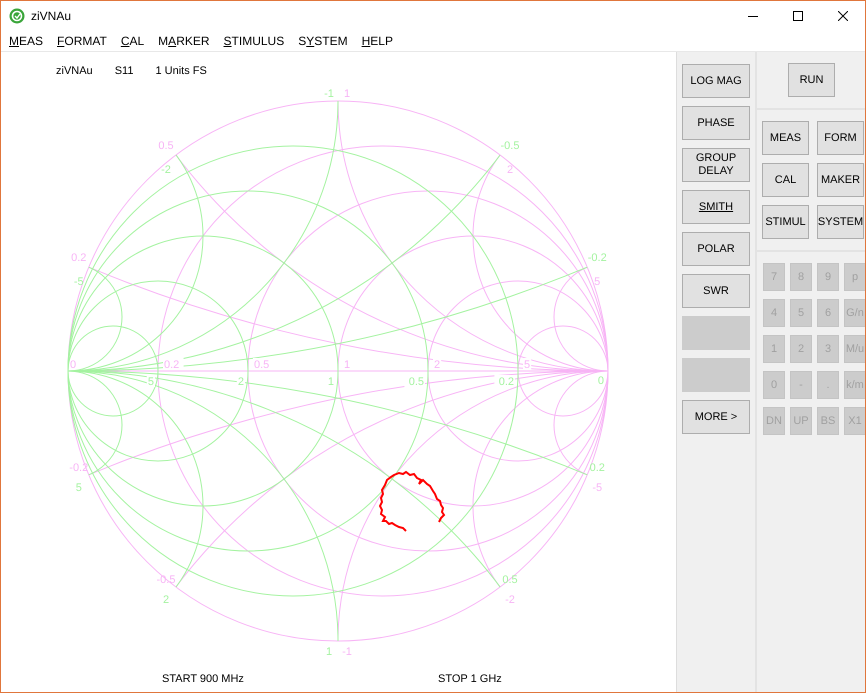  I want to click on menu-item: MARKER, so click(184, 41).